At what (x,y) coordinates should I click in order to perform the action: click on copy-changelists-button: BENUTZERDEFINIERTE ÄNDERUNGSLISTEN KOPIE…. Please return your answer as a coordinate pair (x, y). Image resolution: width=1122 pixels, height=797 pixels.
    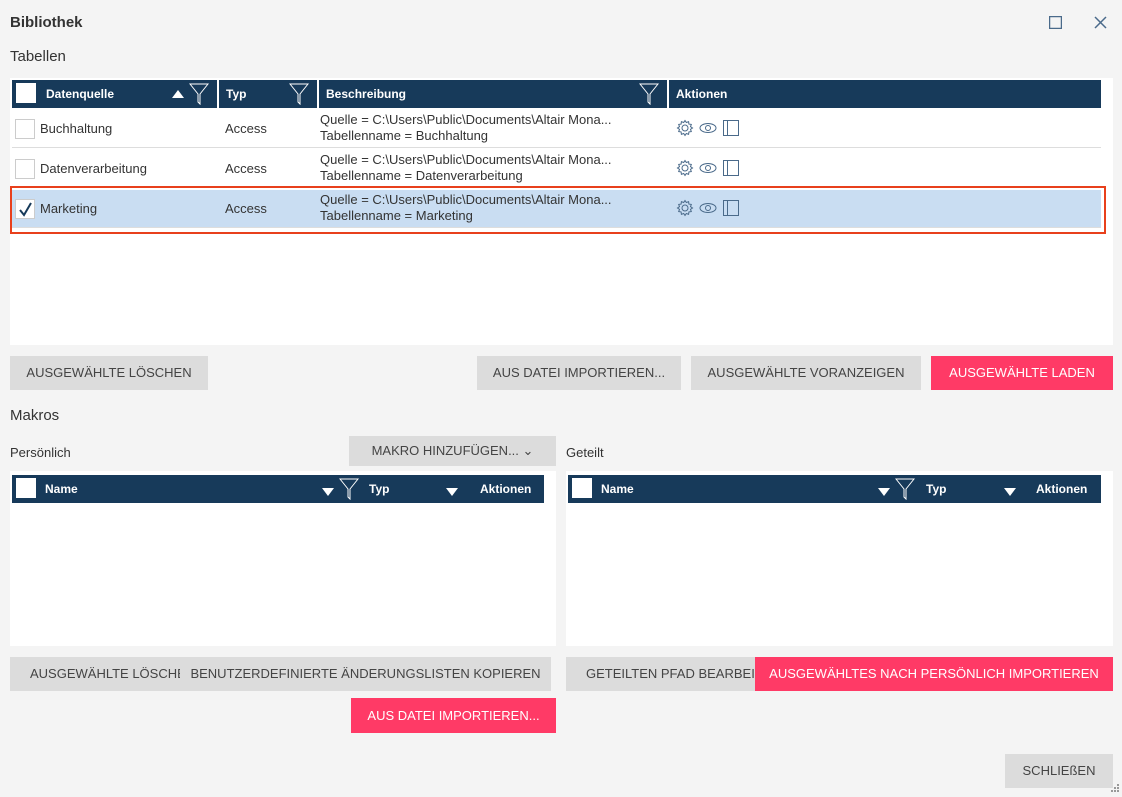
    Looking at the image, I should click on (365, 674).